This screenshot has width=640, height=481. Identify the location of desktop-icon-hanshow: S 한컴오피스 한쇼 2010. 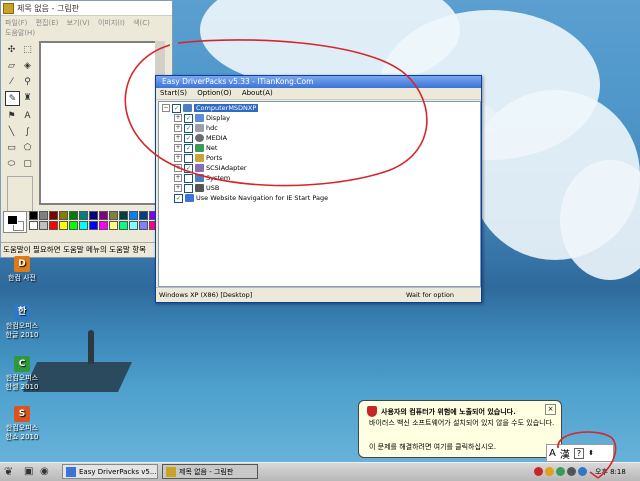
(22, 424).